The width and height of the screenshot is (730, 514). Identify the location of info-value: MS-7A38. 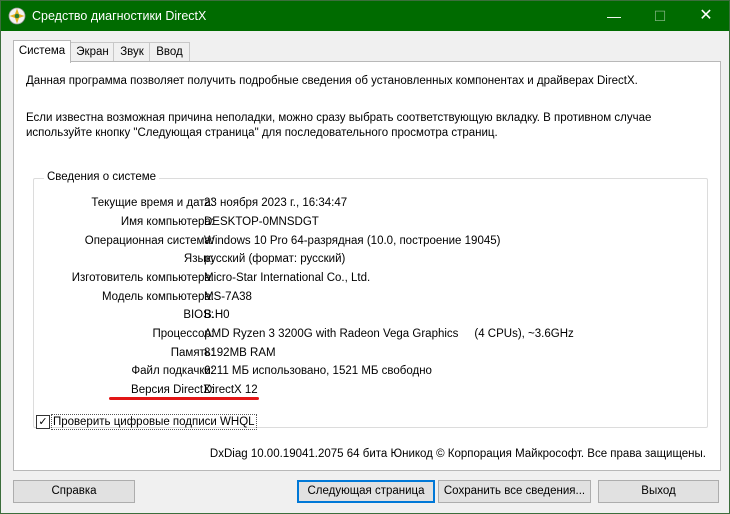
(228, 297).